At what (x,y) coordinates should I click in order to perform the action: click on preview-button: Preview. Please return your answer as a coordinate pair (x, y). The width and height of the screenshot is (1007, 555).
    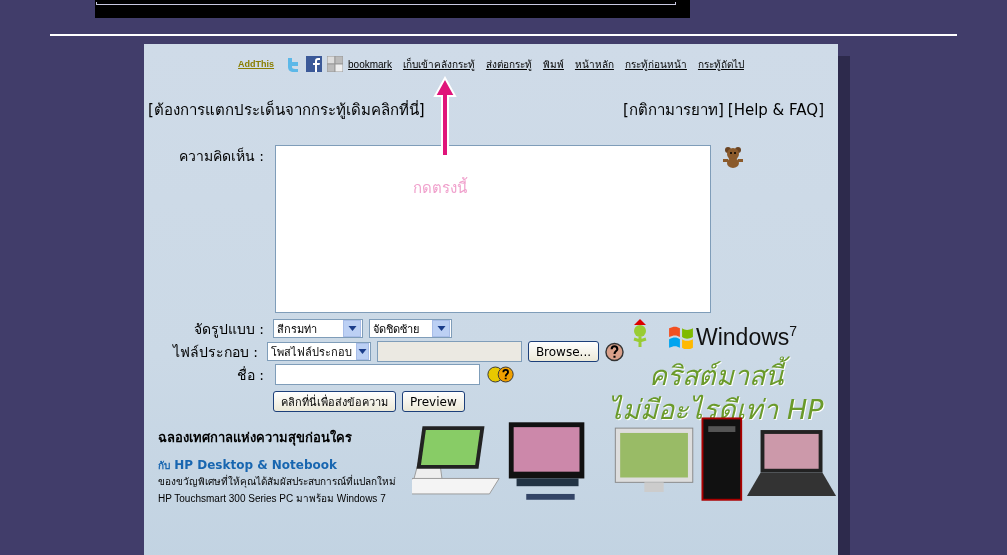
    Looking at the image, I should click on (433, 401).